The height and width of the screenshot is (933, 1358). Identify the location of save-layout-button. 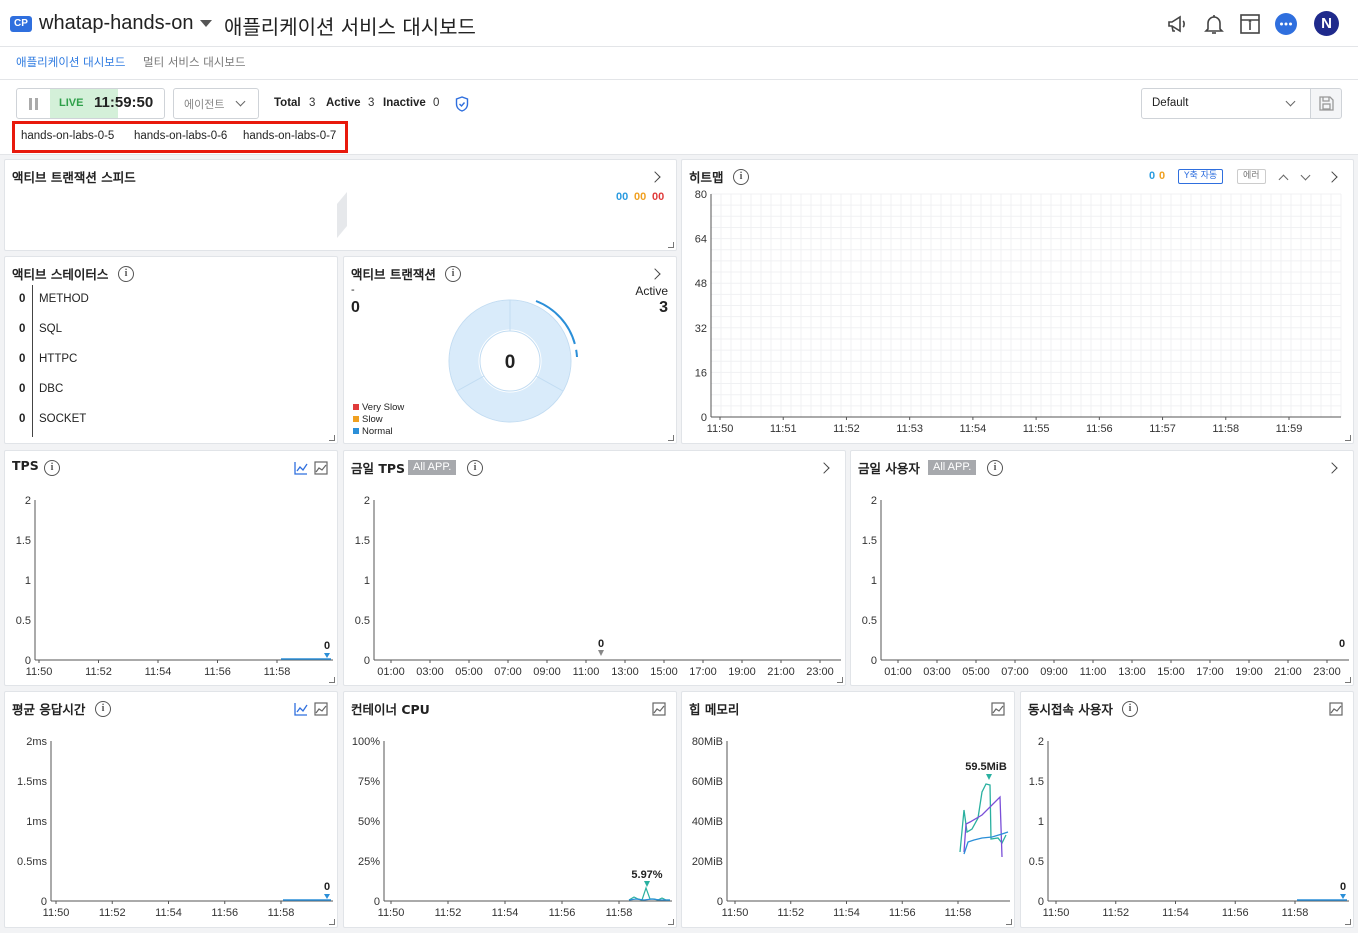
(1326, 103).